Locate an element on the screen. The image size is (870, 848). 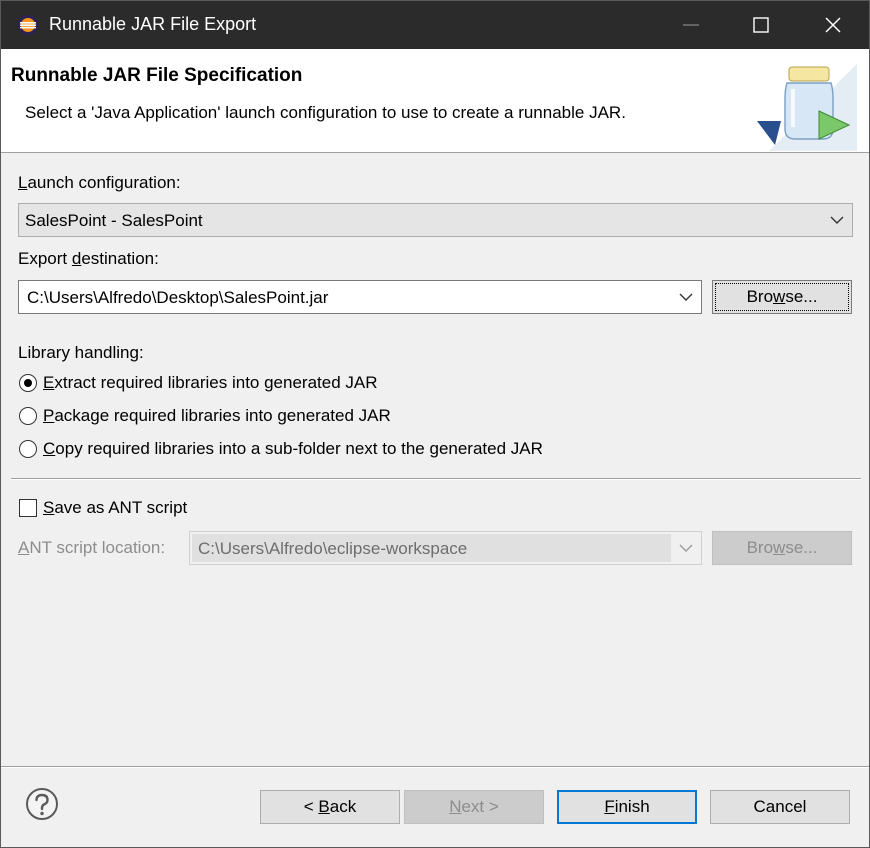
finish-key: F is located at coordinates (609, 806).